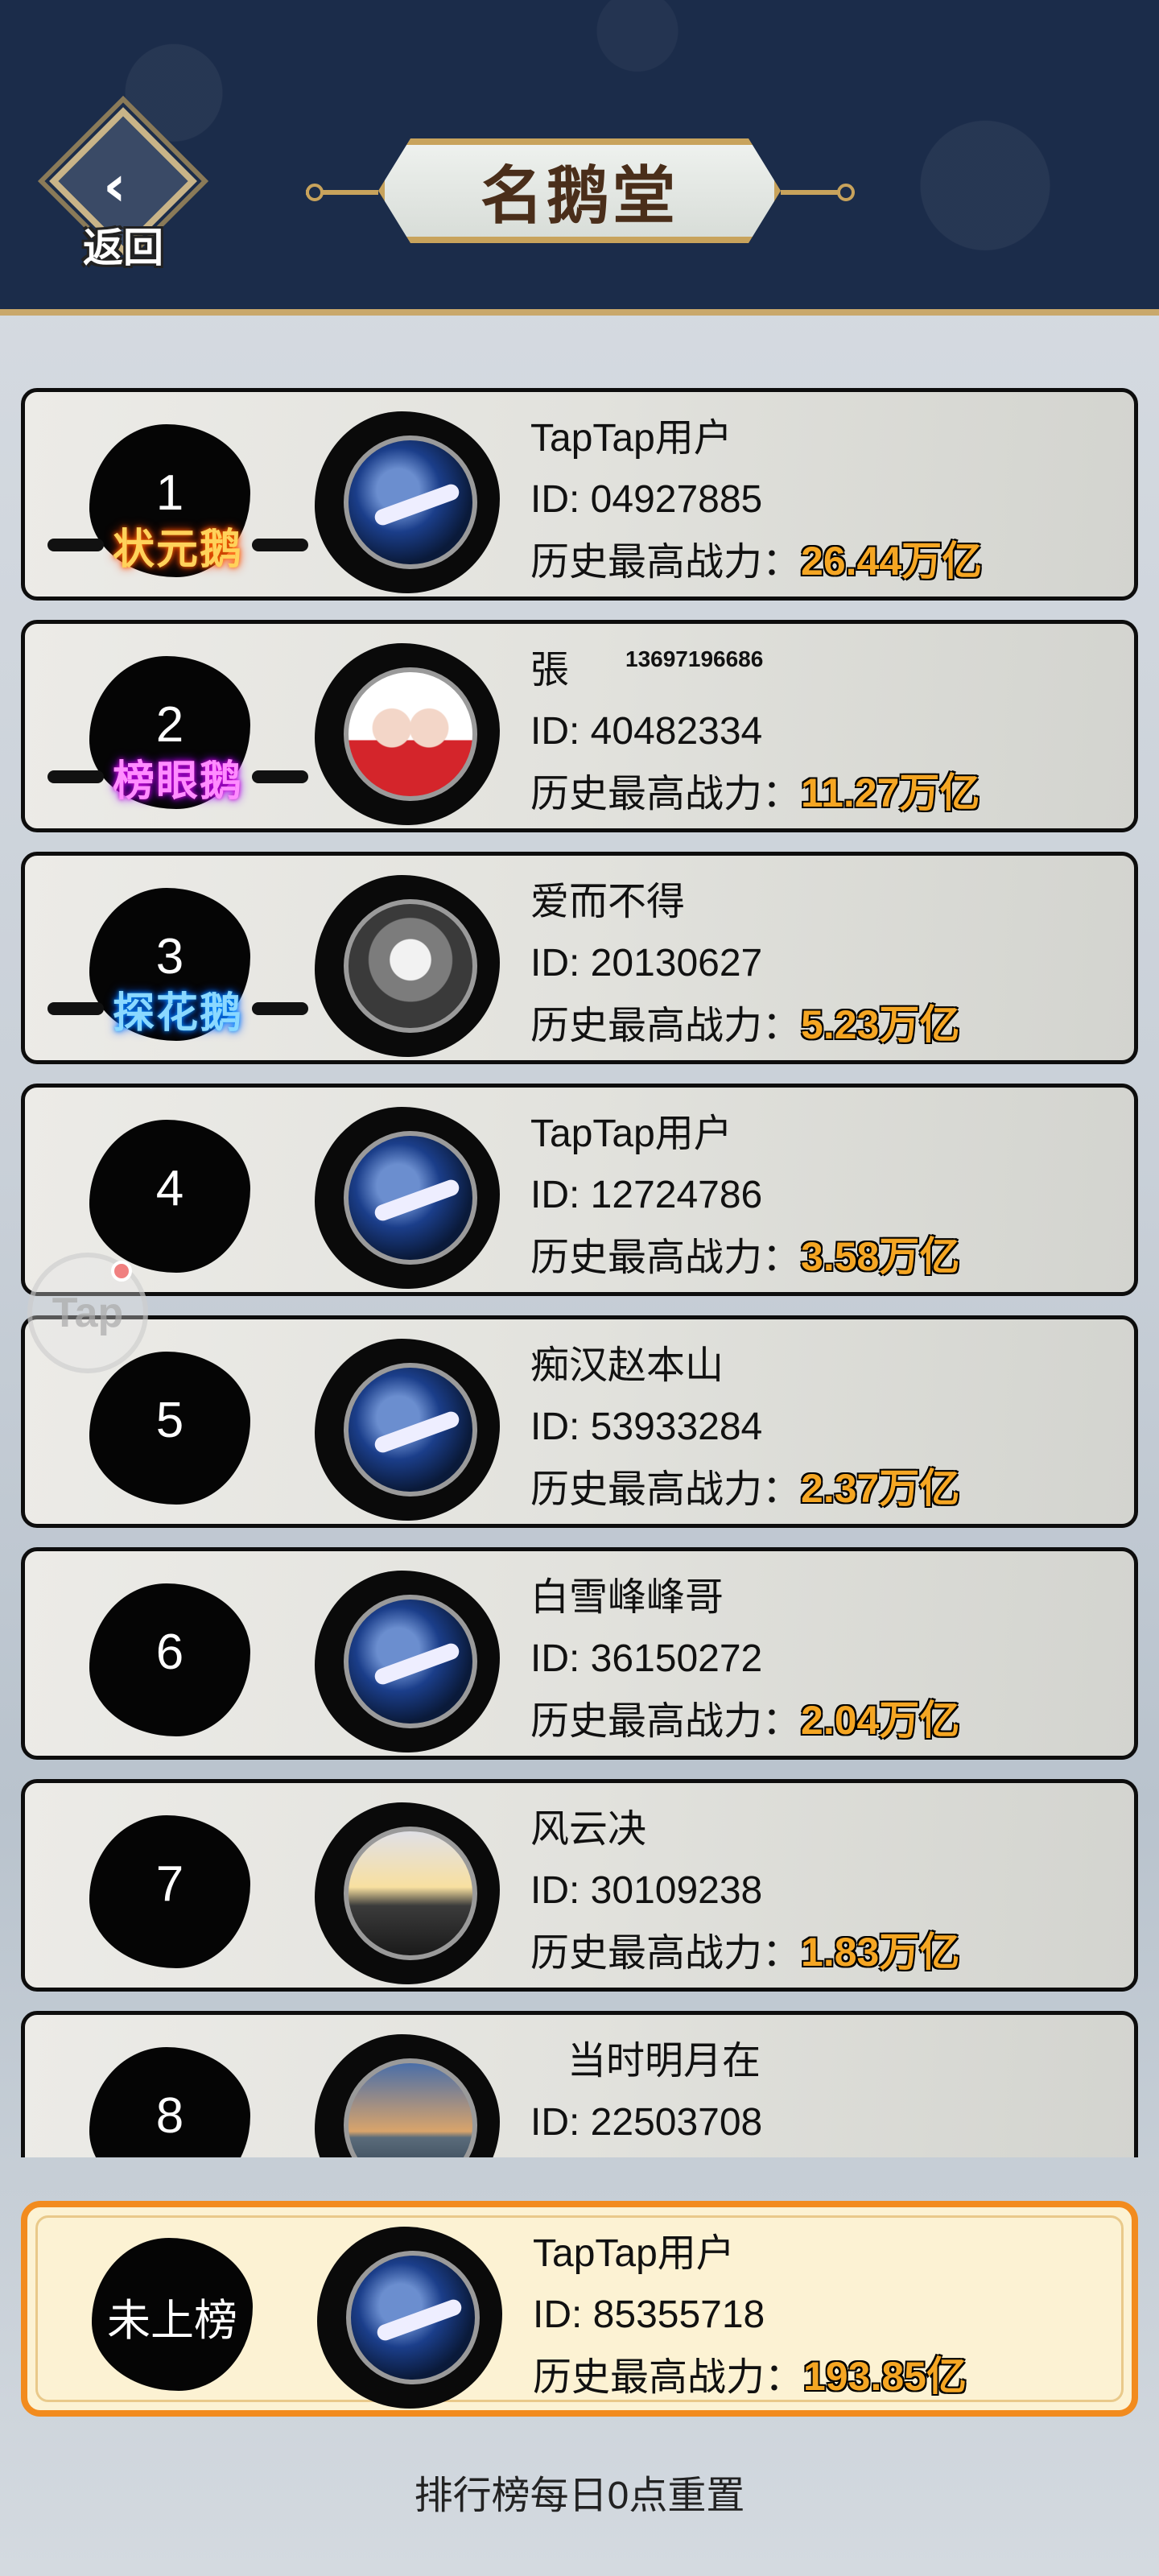 The width and height of the screenshot is (1159, 2576). I want to click on rank-title-banner: 探花鹅, so click(178, 1011).